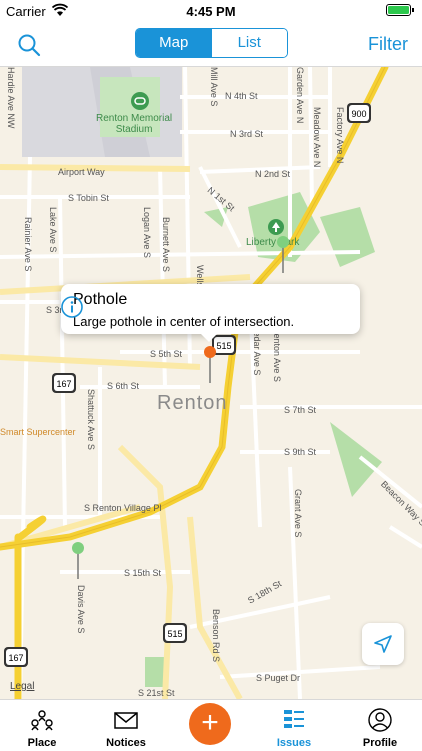 This screenshot has height=751, width=422. I want to click on tab-label: Issues, so click(294, 743).